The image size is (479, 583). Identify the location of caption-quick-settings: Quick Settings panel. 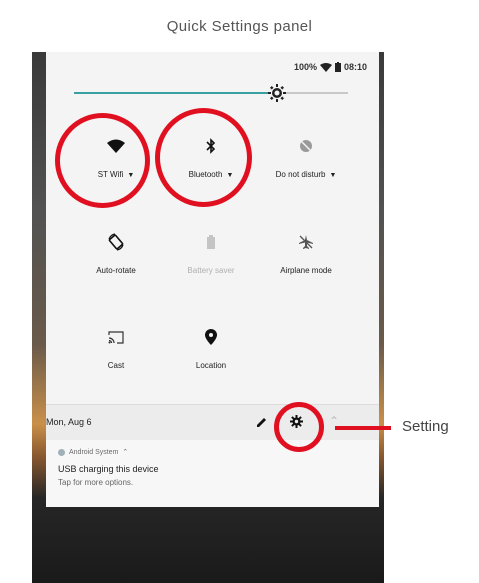
(239, 26).